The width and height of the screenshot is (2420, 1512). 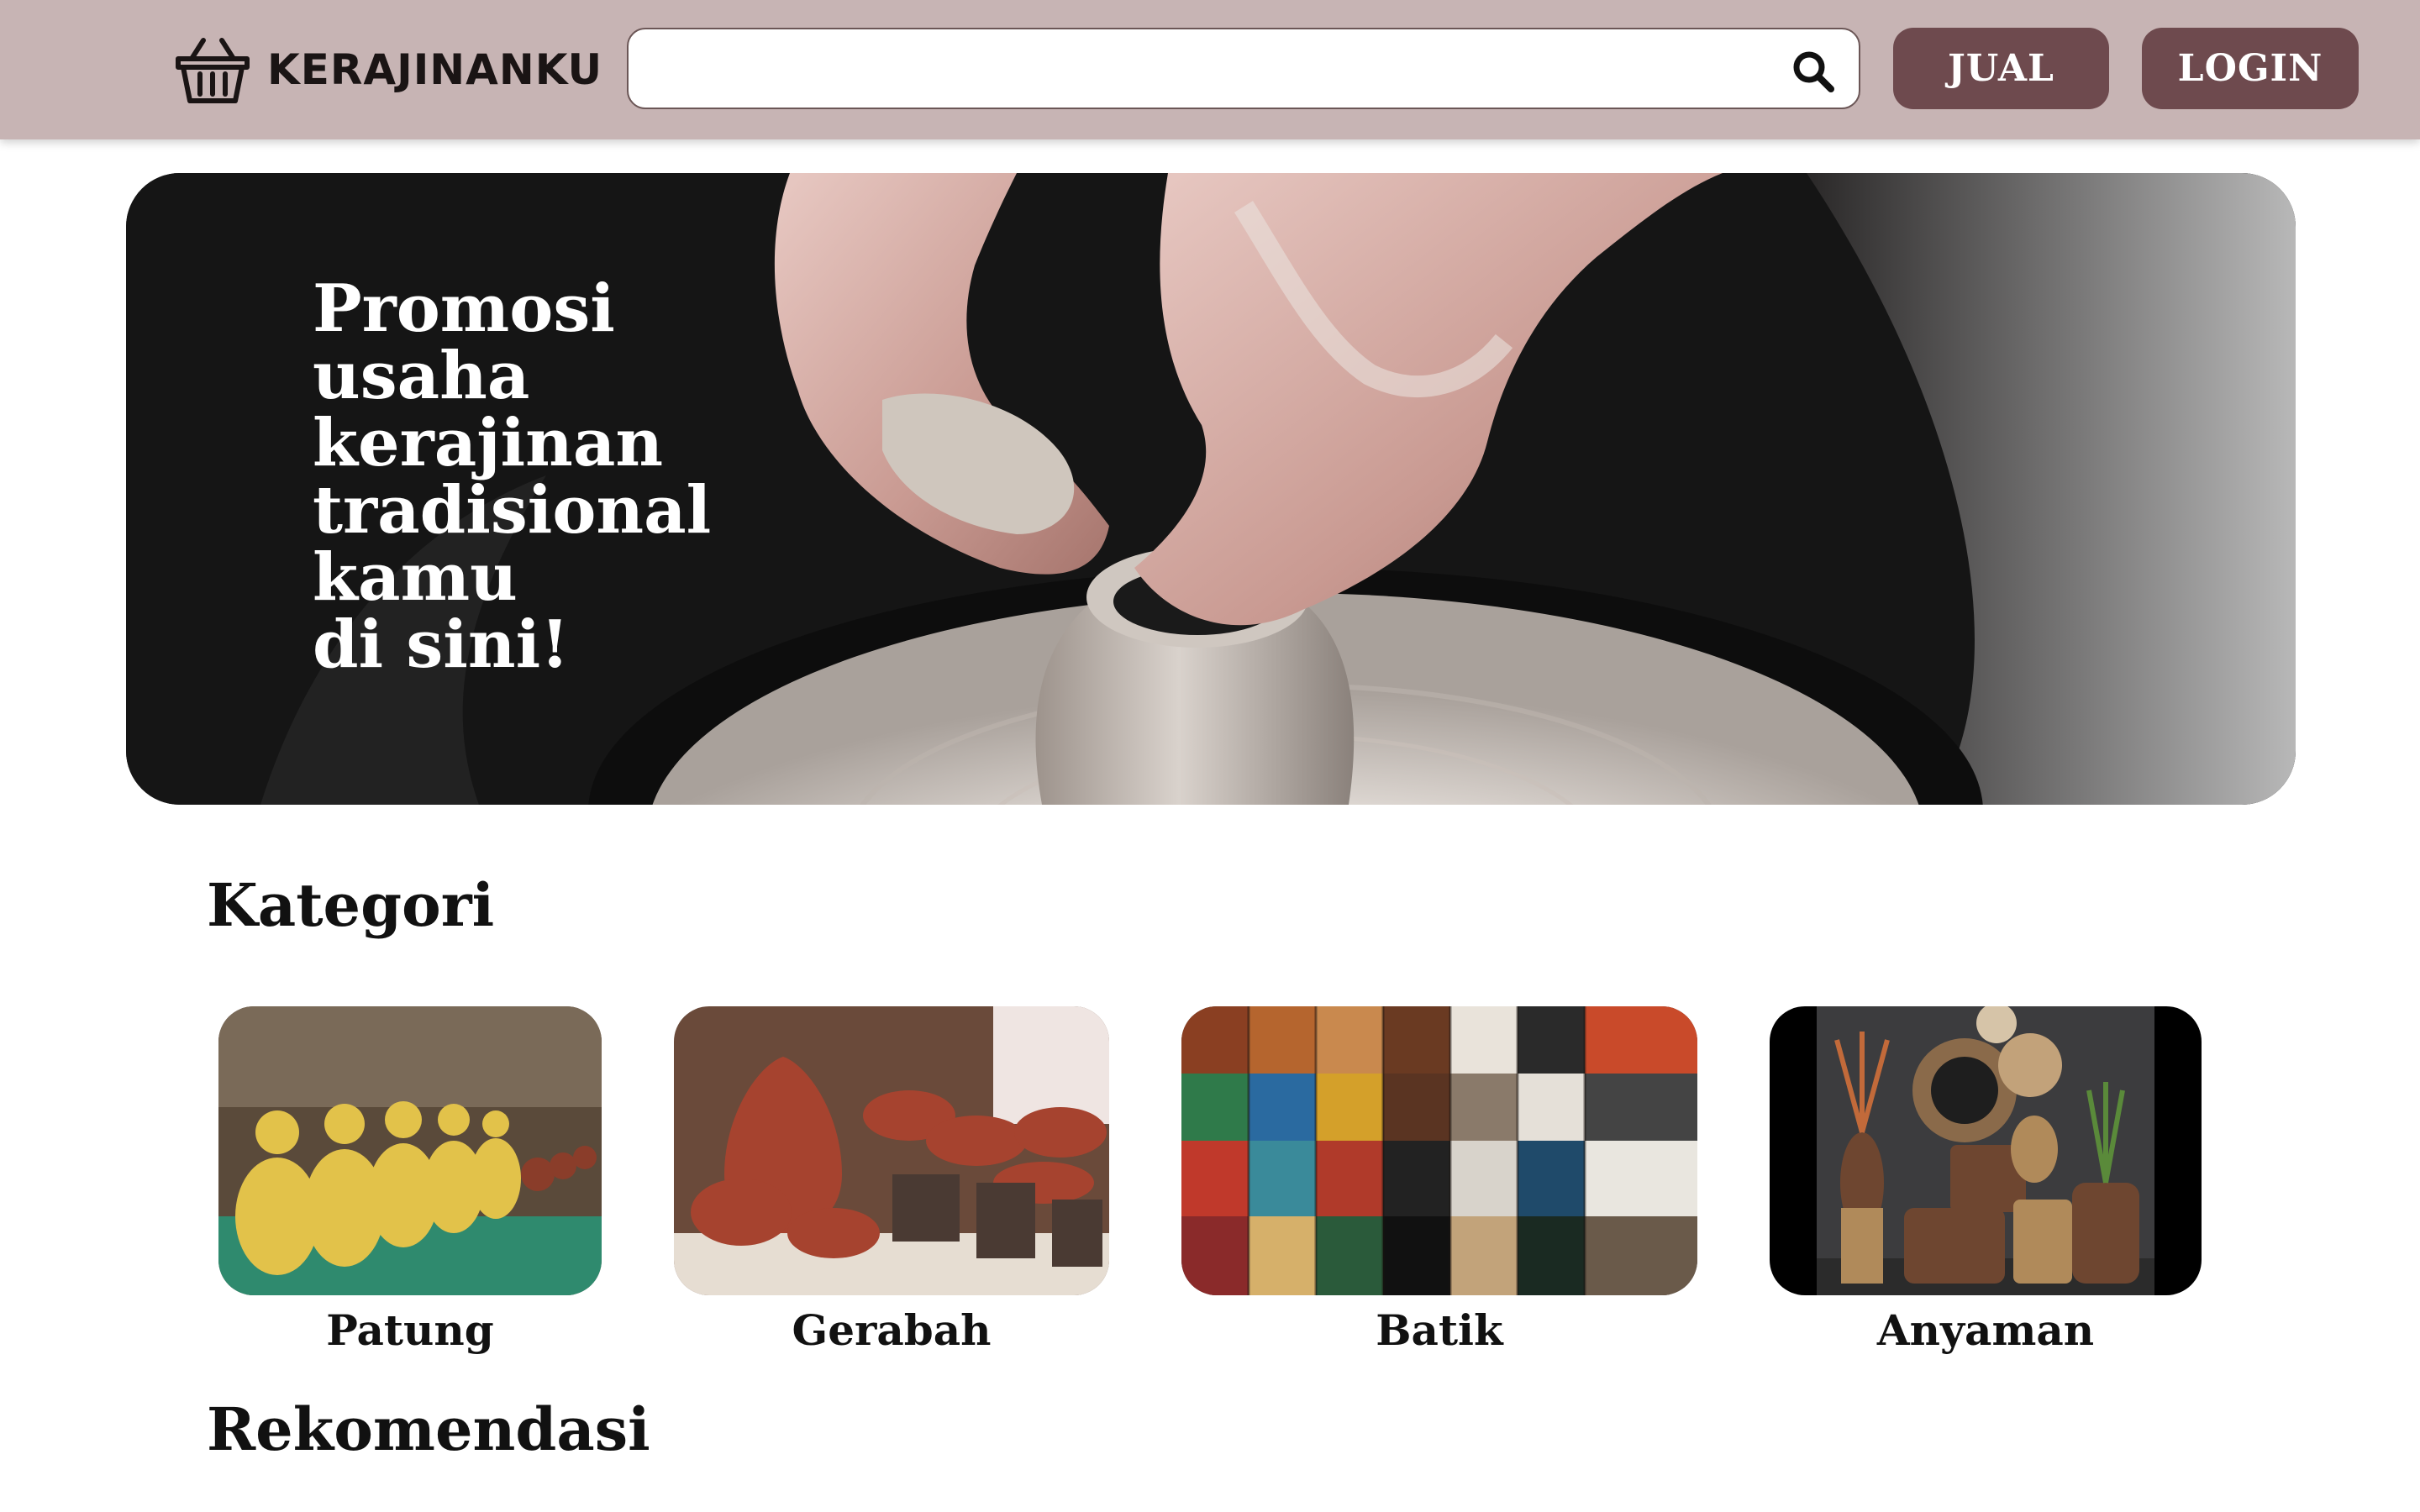 I want to click on category-card-patung: Patung, so click(x=410, y=1180).